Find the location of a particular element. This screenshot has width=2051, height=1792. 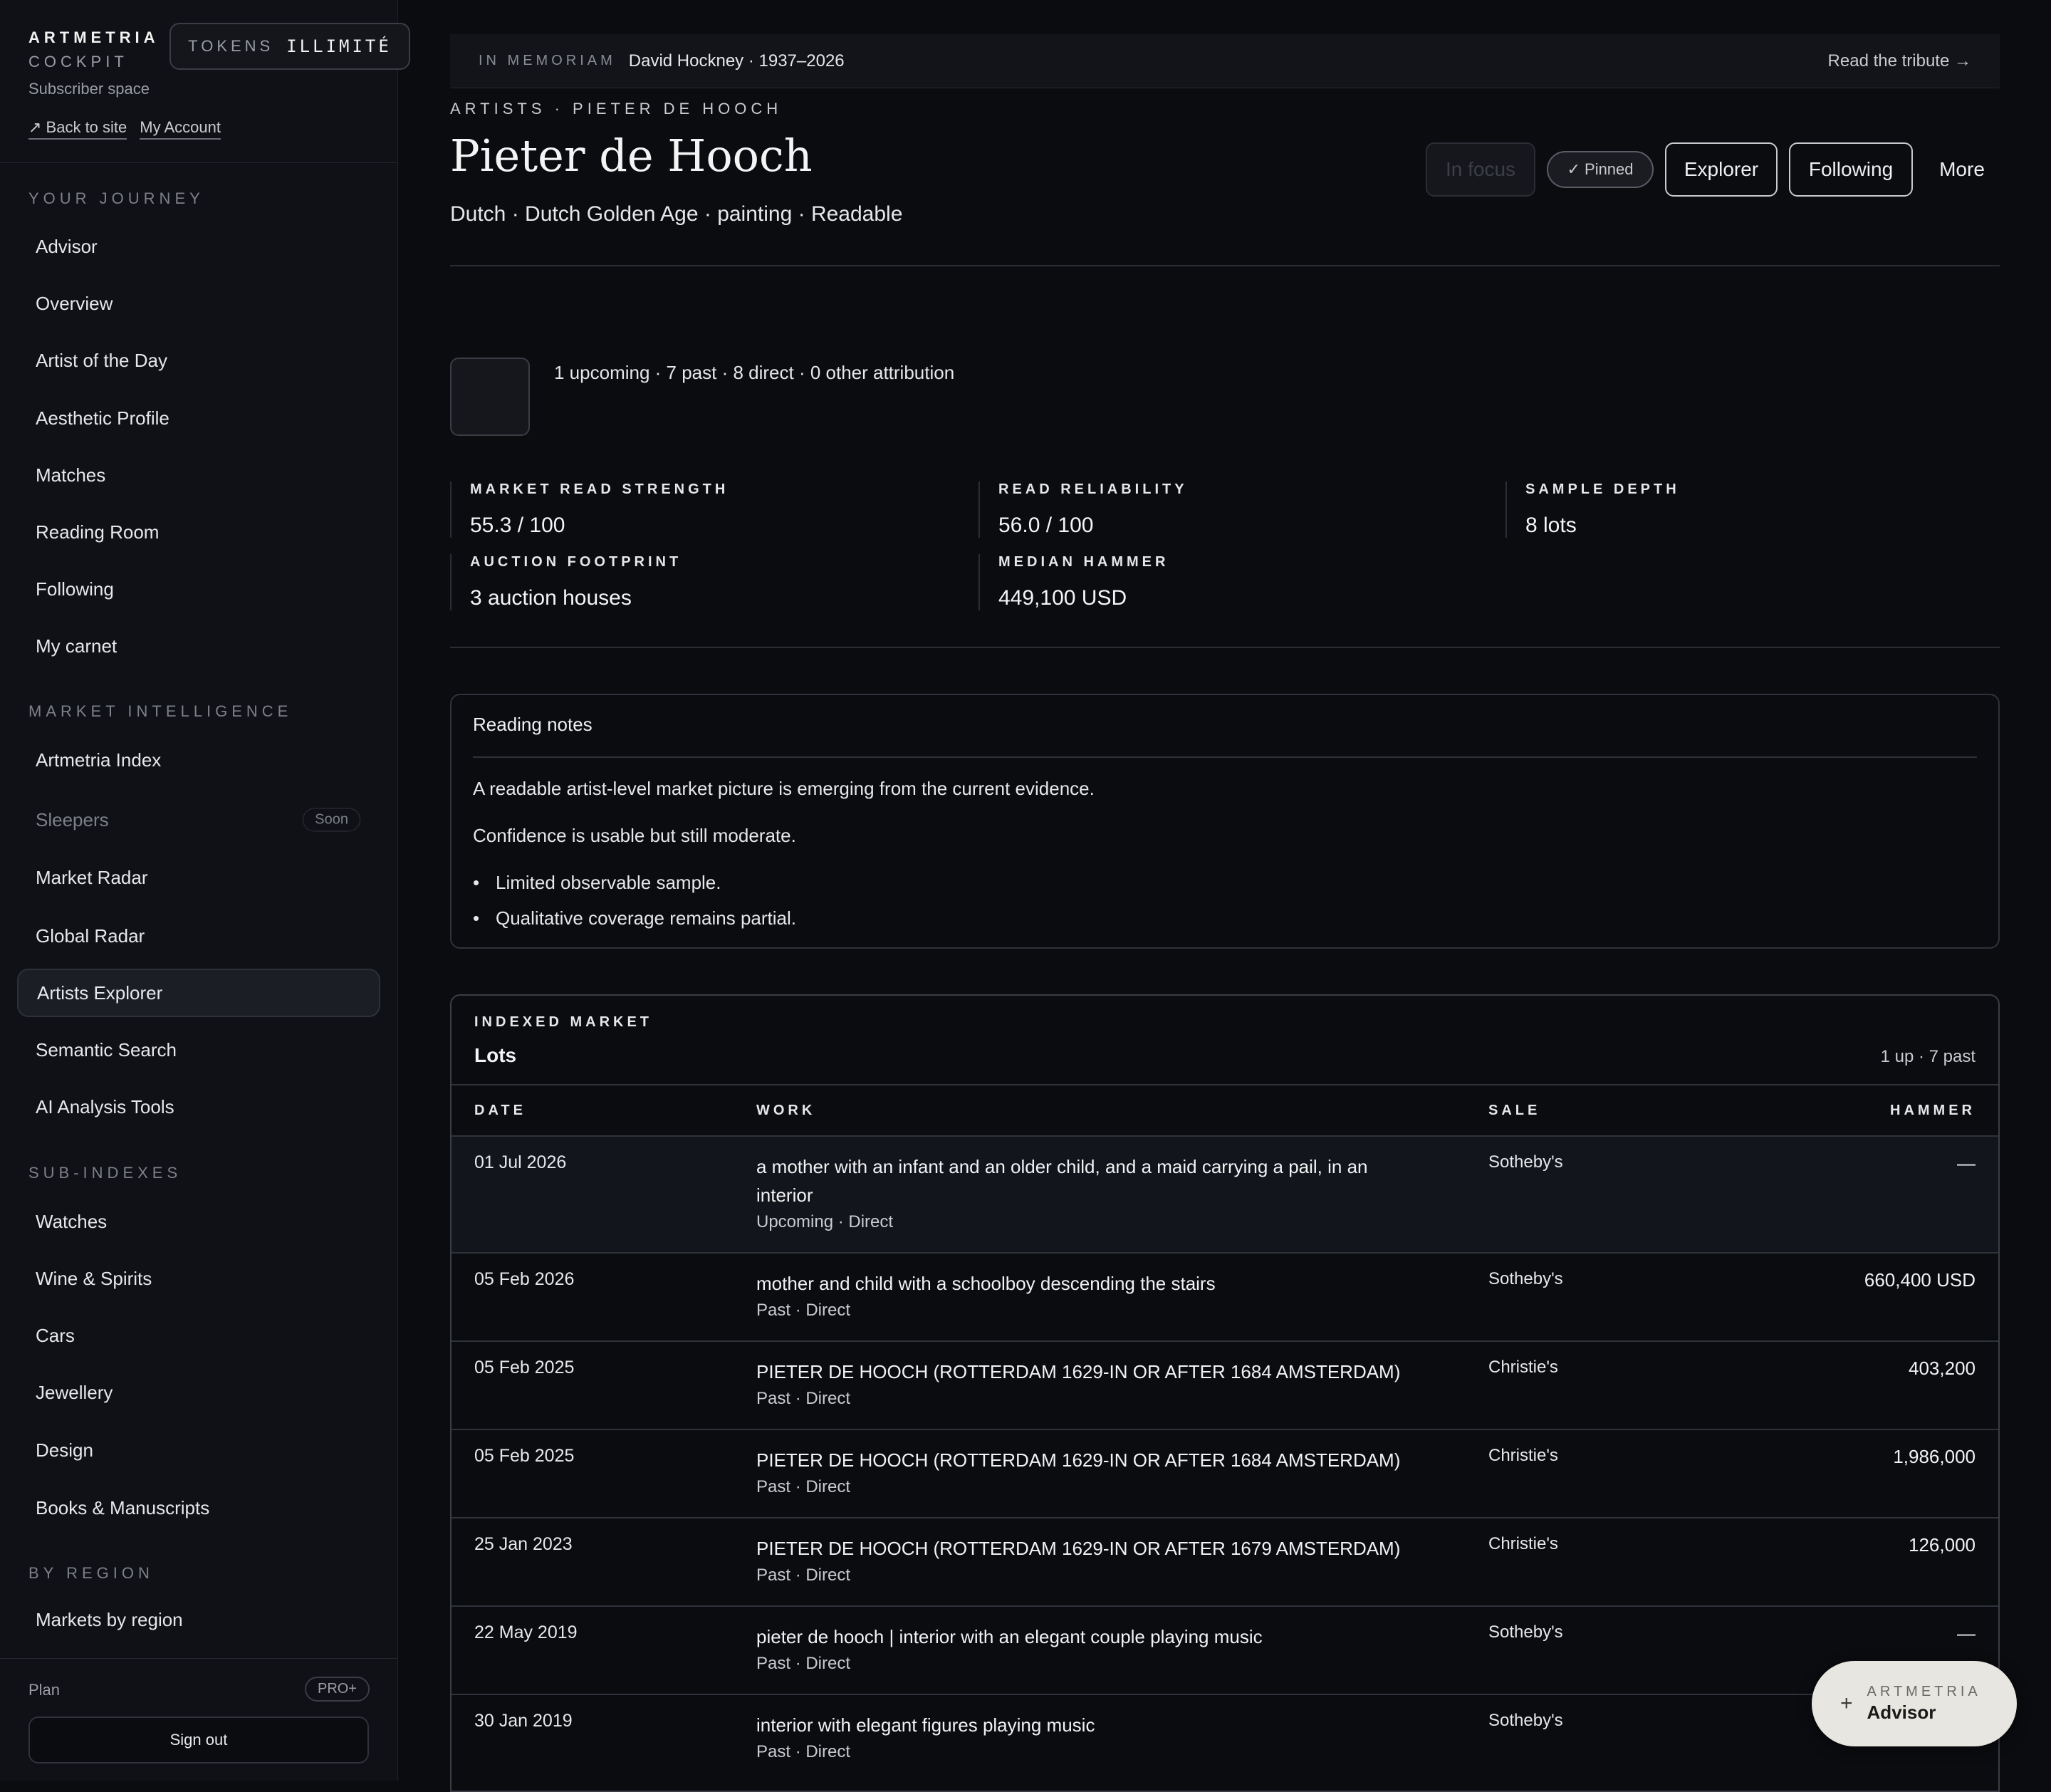

more-button: More is located at coordinates (1962, 169).